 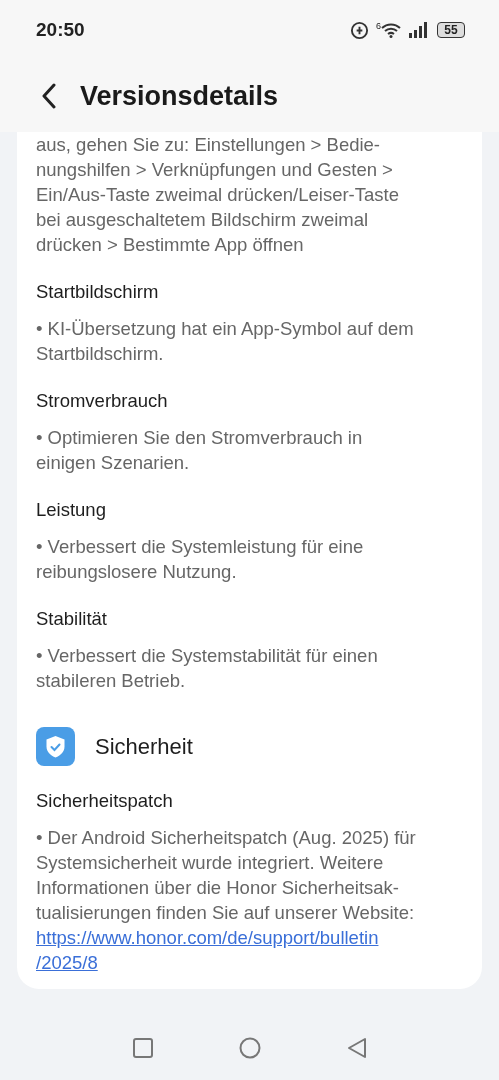 I want to click on wifi-icon, so click(x=391, y=30).